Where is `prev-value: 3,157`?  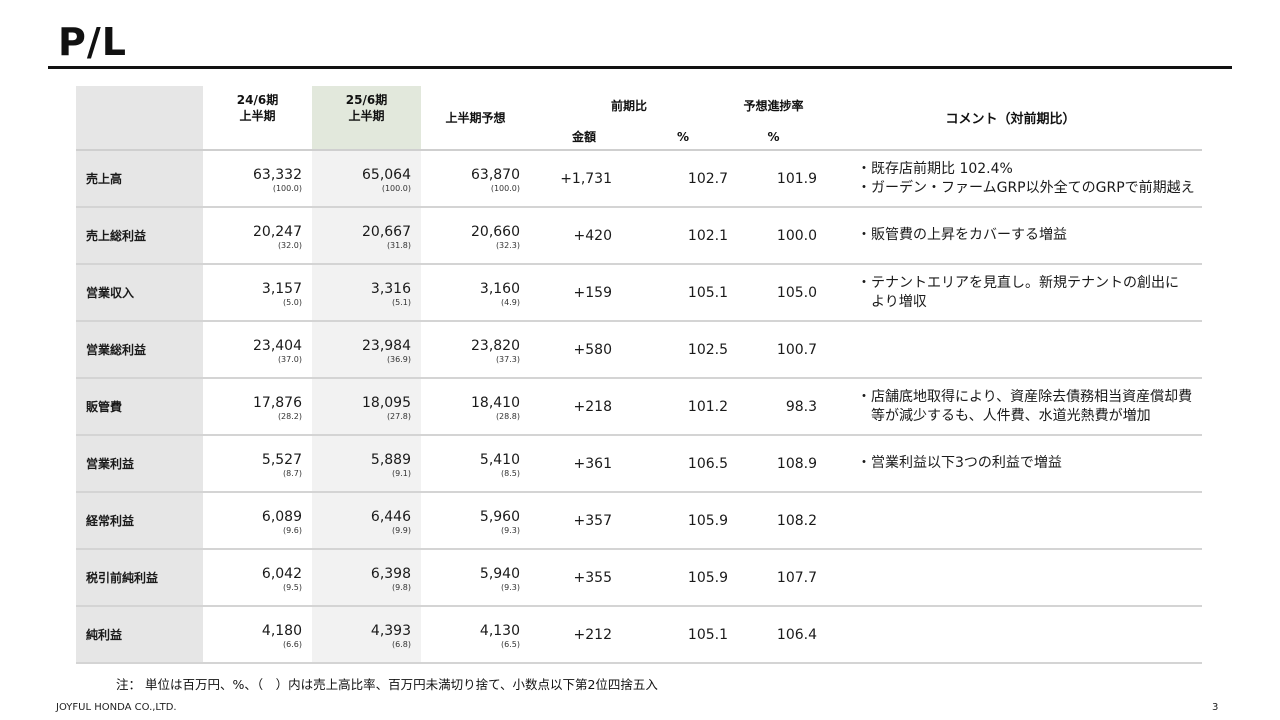 prev-value: 3,157 is located at coordinates (281, 288).